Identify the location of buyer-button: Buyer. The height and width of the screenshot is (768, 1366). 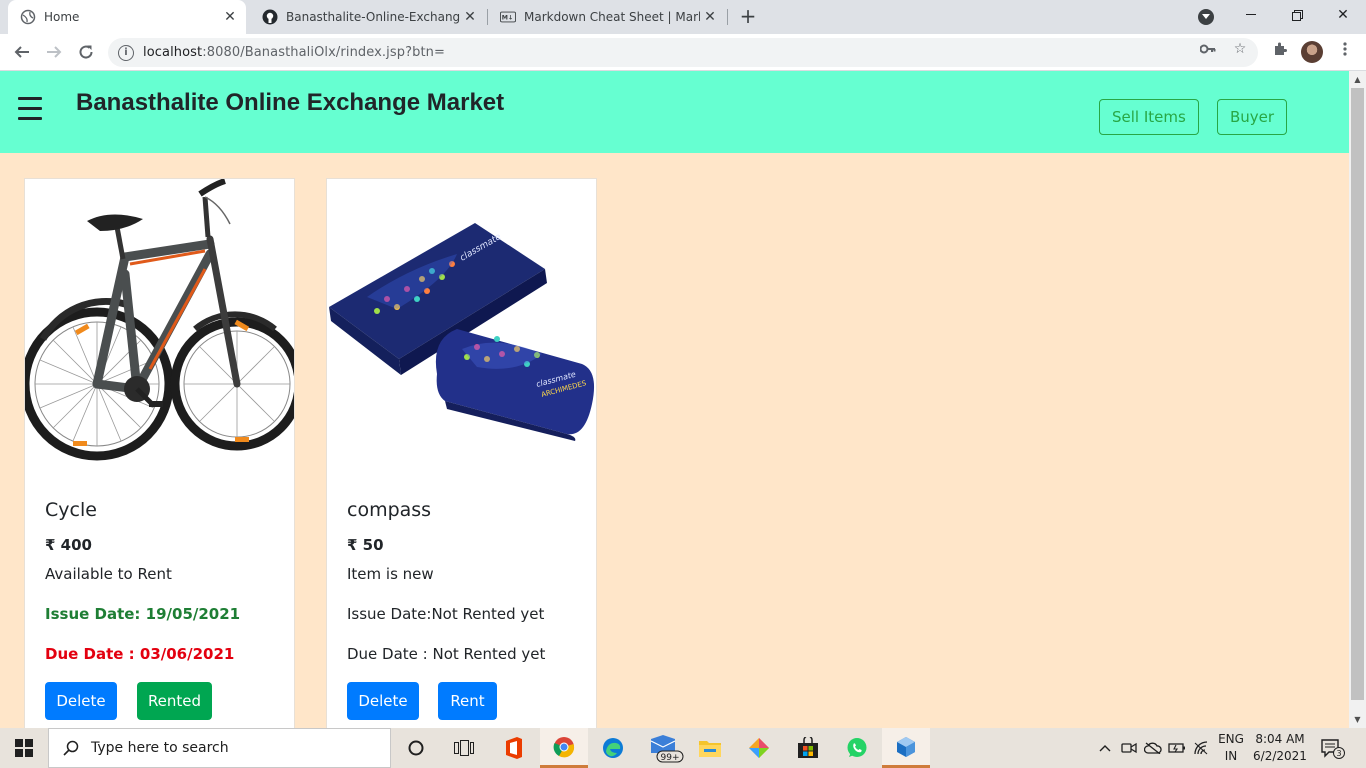
(1252, 117).